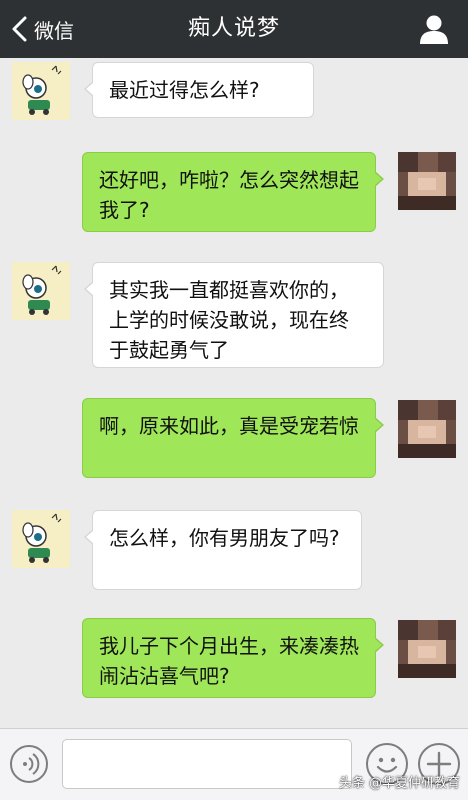 The image size is (468, 800). I want to click on message-bubble: 最近过得怎么样?, so click(199, 90).